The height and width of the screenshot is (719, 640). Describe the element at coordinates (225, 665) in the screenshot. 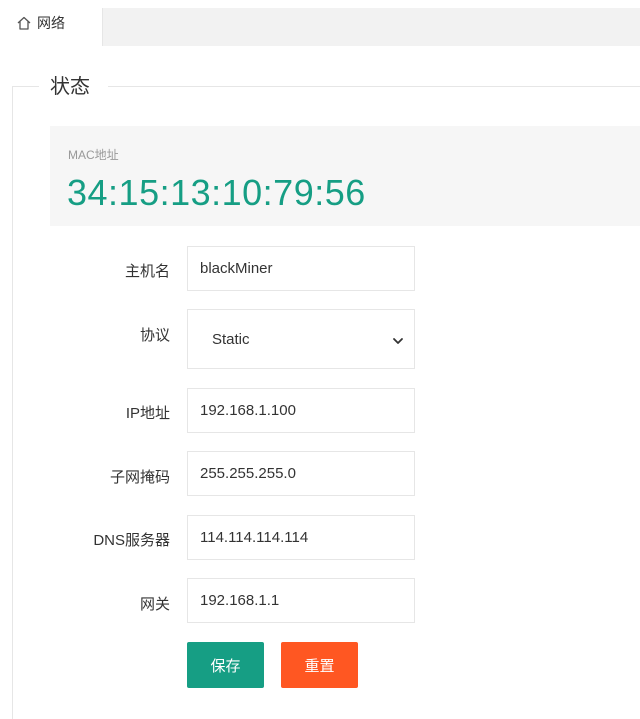

I see `save-button: 保存` at that location.